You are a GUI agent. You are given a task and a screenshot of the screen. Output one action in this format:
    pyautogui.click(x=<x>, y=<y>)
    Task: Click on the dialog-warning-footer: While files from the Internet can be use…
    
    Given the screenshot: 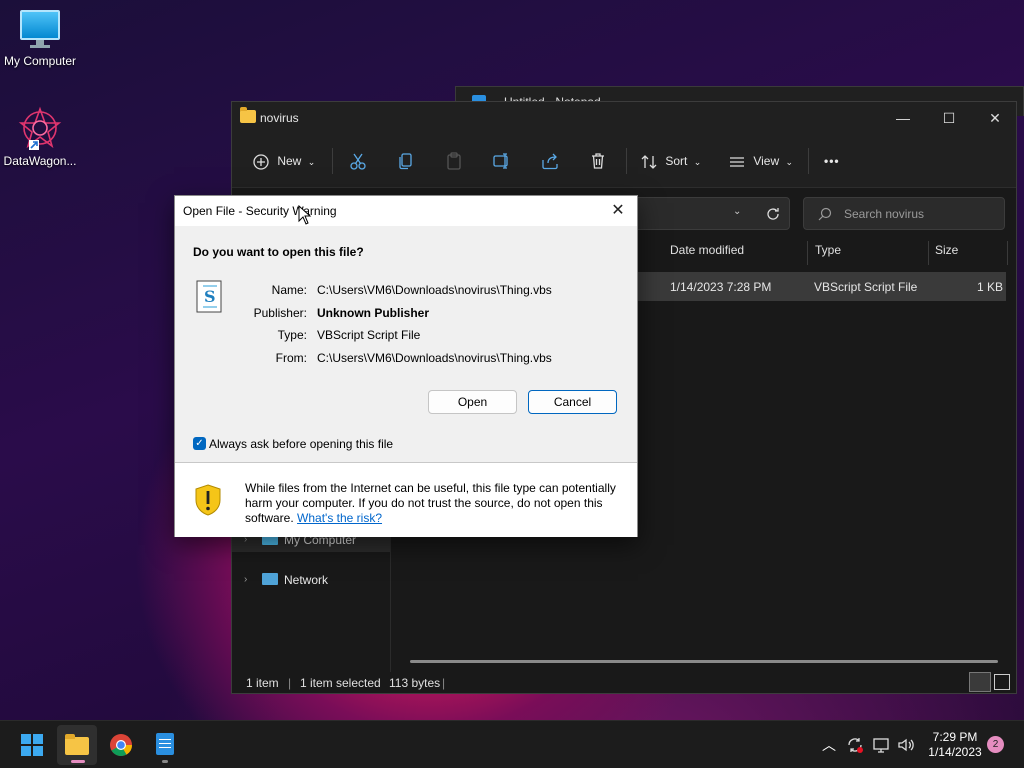 What is the action you would take?
    pyautogui.click(x=406, y=500)
    